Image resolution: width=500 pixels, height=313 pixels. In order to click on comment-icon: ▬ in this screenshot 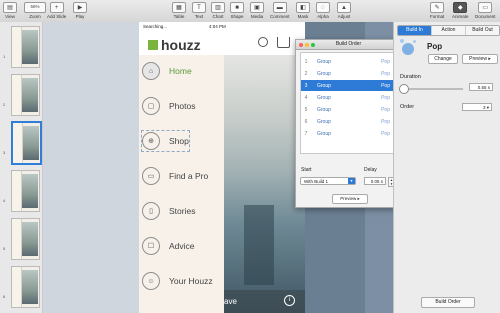, I will do `click(279, 7)`.